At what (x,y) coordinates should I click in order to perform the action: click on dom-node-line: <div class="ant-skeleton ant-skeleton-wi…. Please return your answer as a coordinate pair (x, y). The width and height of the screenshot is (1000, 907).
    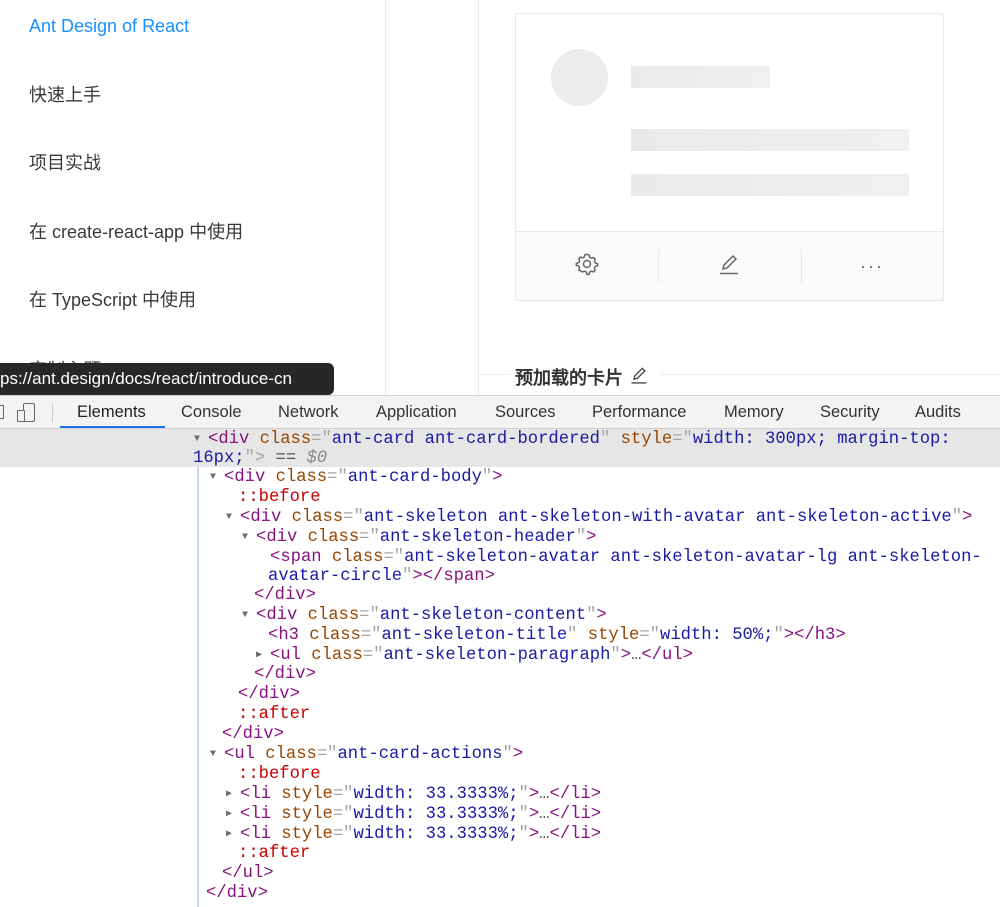
    Looking at the image, I should click on (606, 518).